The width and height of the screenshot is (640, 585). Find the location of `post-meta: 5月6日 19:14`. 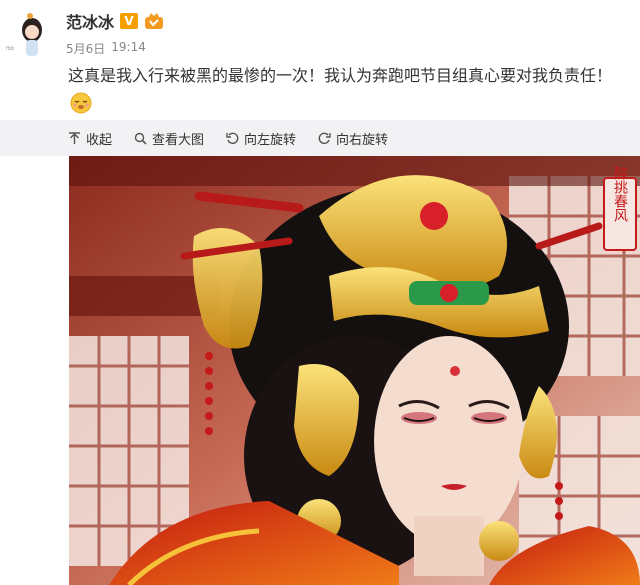

post-meta: 5月6日 19:14 is located at coordinates (106, 48).